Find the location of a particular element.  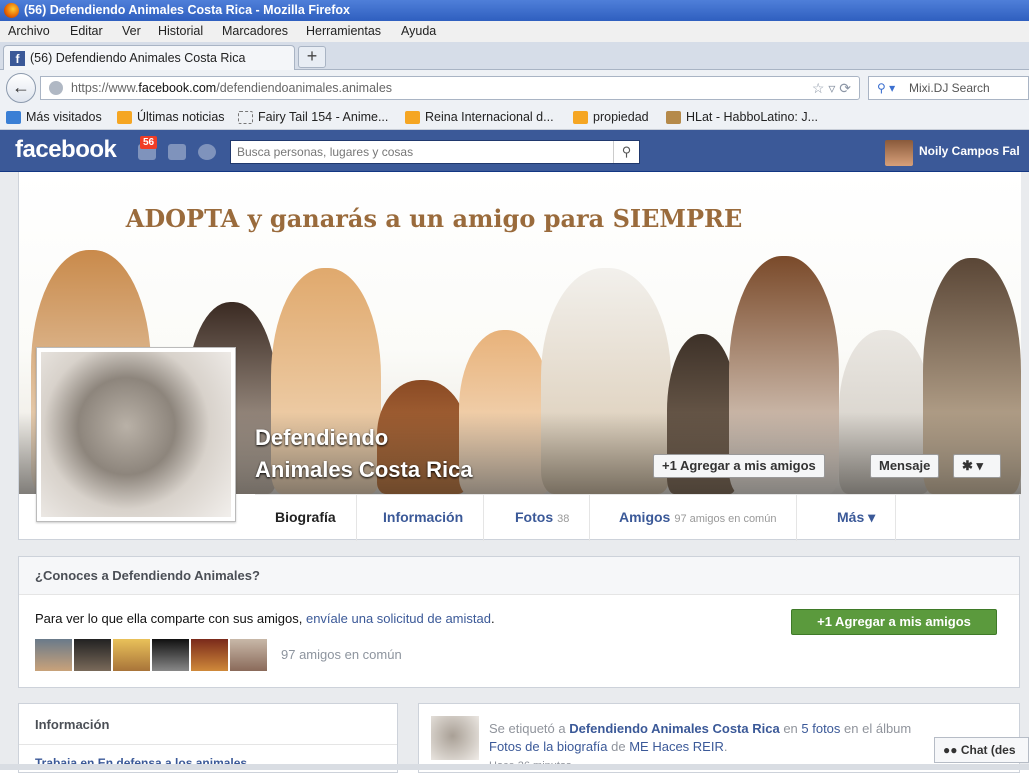

menu-editar: Editar is located at coordinates (86, 31).